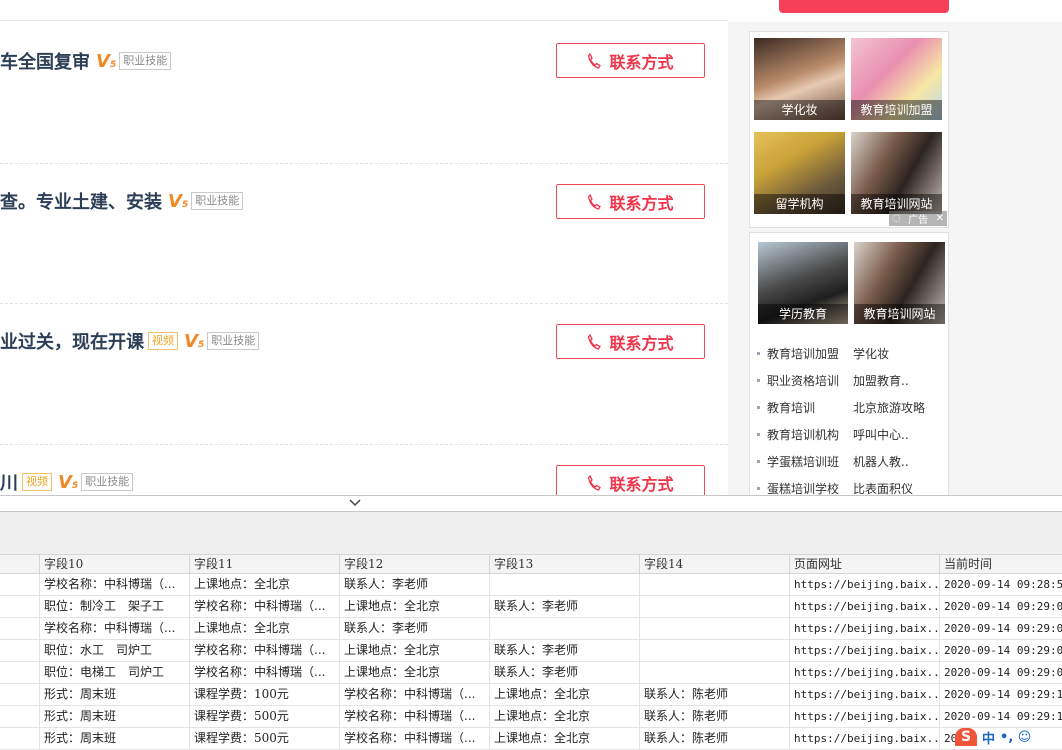 This screenshot has height=750, width=1062. What do you see at coordinates (714, 564) in the screenshot?
I see `column-header: 字段14` at bounding box center [714, 564].